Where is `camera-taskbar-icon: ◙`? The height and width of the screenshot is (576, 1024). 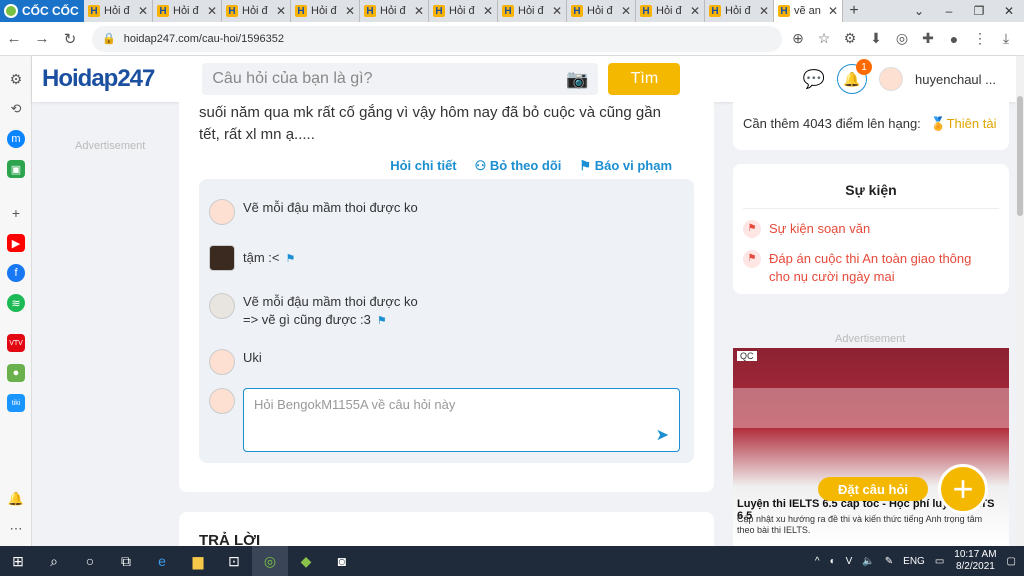
camera-taskbar-icon: ◙ is located at coordinates (342, 561).